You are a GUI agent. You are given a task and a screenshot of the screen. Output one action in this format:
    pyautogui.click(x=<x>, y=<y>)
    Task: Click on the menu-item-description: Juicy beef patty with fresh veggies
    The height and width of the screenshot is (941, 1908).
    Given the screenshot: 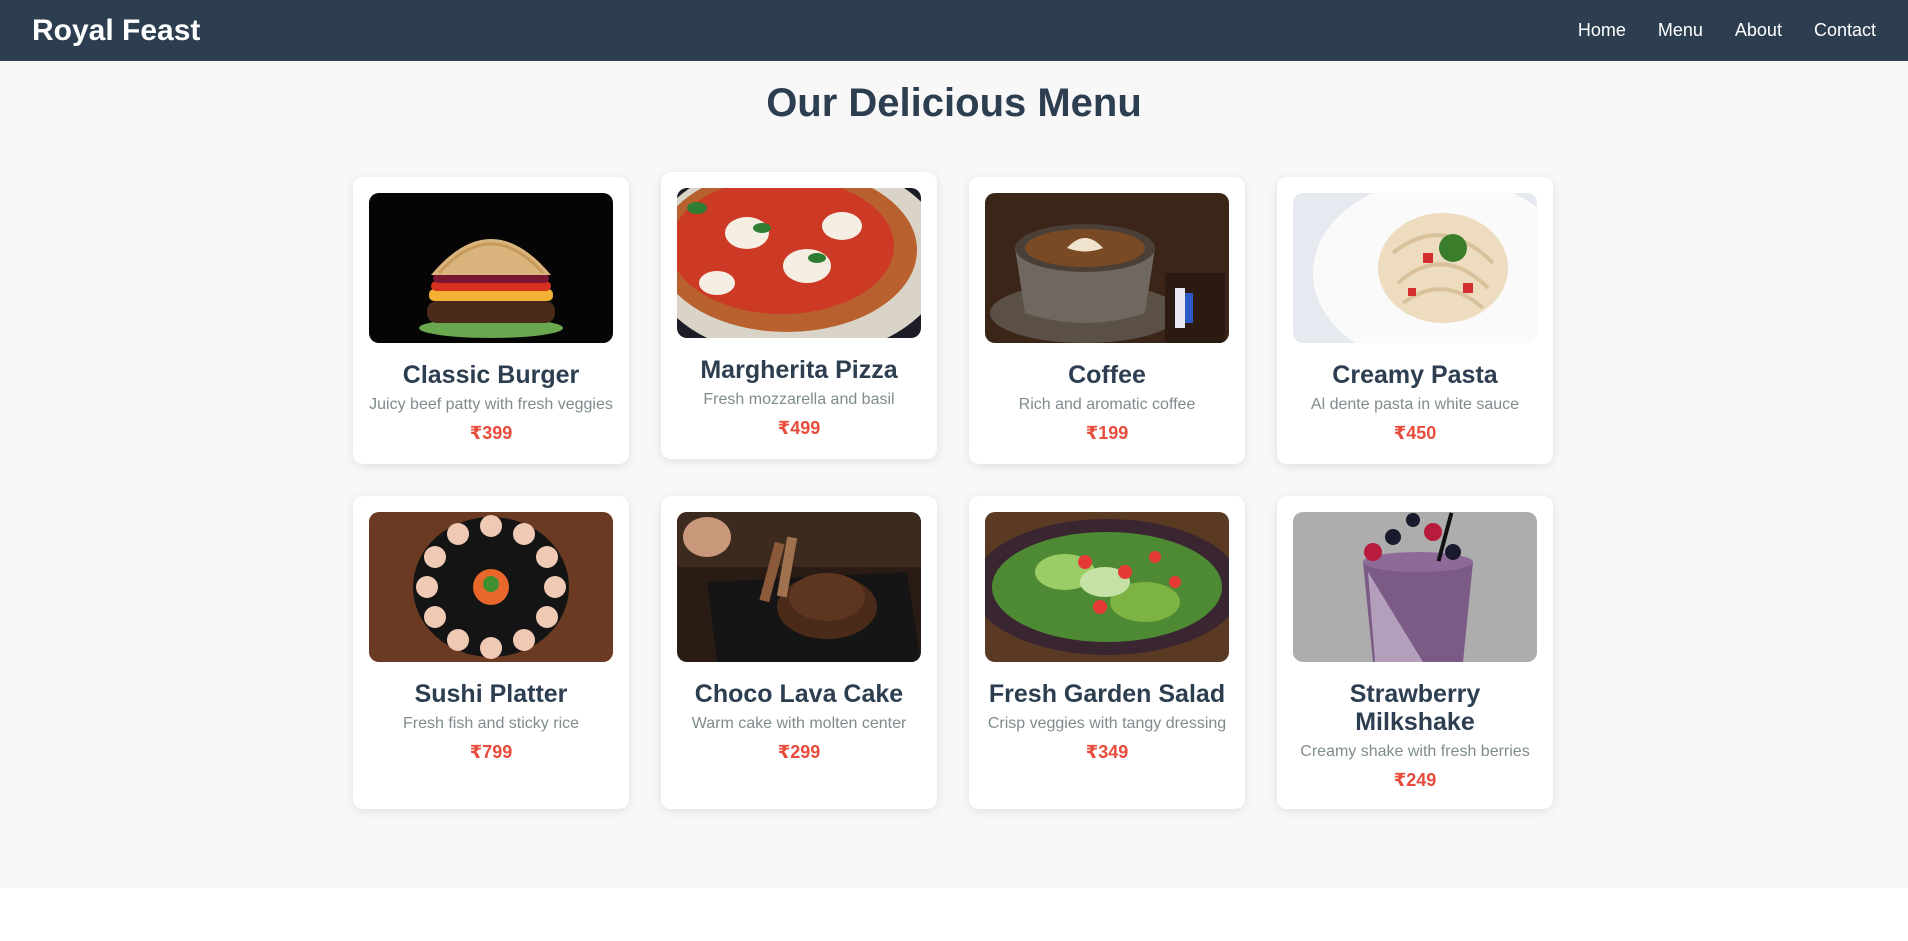 What is the action you would take?
    pyautogui.click(x=491, y=404)
    